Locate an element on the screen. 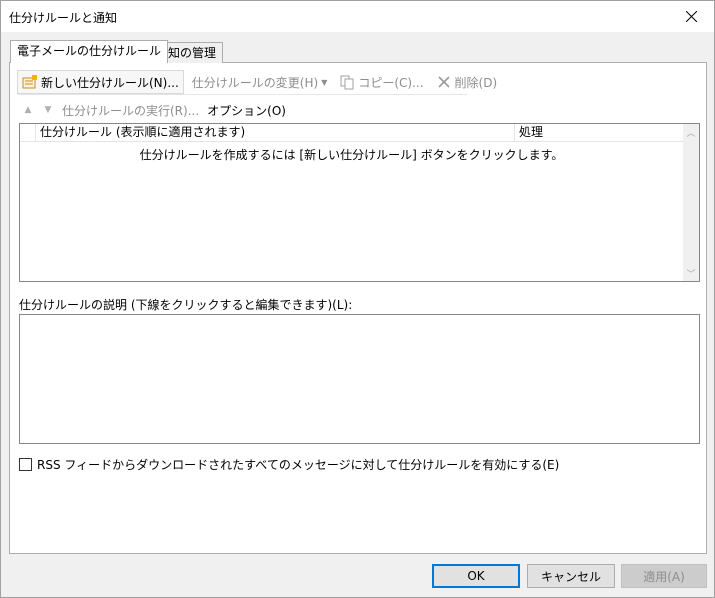 The height and width of the screenshot is (598, 715). rules-list-empty-message: 仕分けルールを作成するには [新しい仕分けルール] ボタンをクリックします。 is located at coordinates (351, 155).